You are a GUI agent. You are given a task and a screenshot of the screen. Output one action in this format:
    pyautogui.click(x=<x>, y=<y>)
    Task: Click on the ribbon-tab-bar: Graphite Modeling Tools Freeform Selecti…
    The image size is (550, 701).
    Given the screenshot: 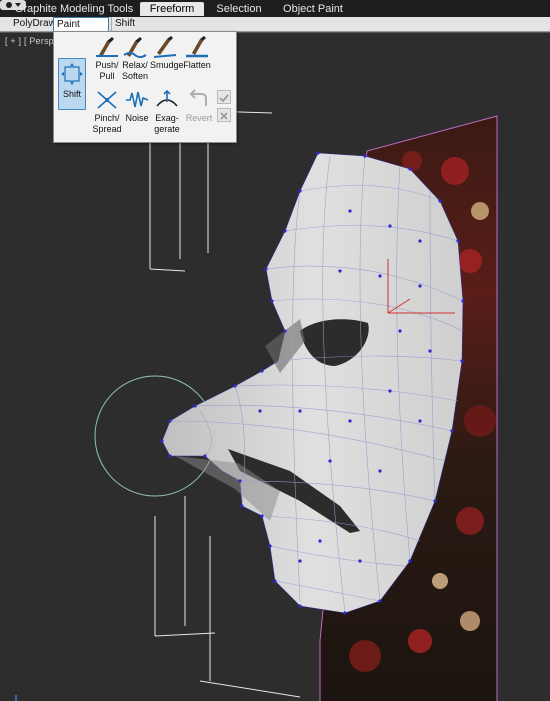 What is the action you would take?
    pyautogui.click(x=275, y=9)
    